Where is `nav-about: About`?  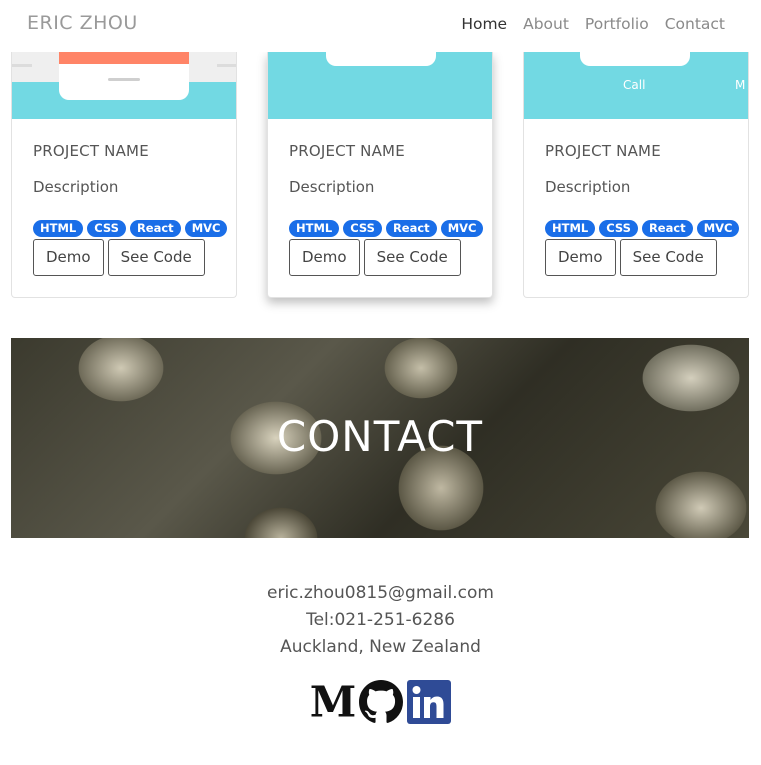 nav-about: About is located at coordinates (546, 24).